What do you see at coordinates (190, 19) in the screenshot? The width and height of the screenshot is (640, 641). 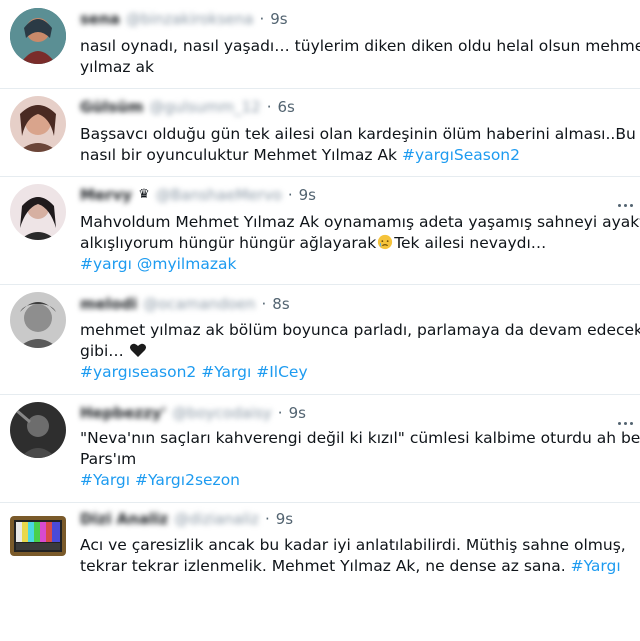 I see `user-handle: @binzakiroksena` at bounding box center [190, 19].